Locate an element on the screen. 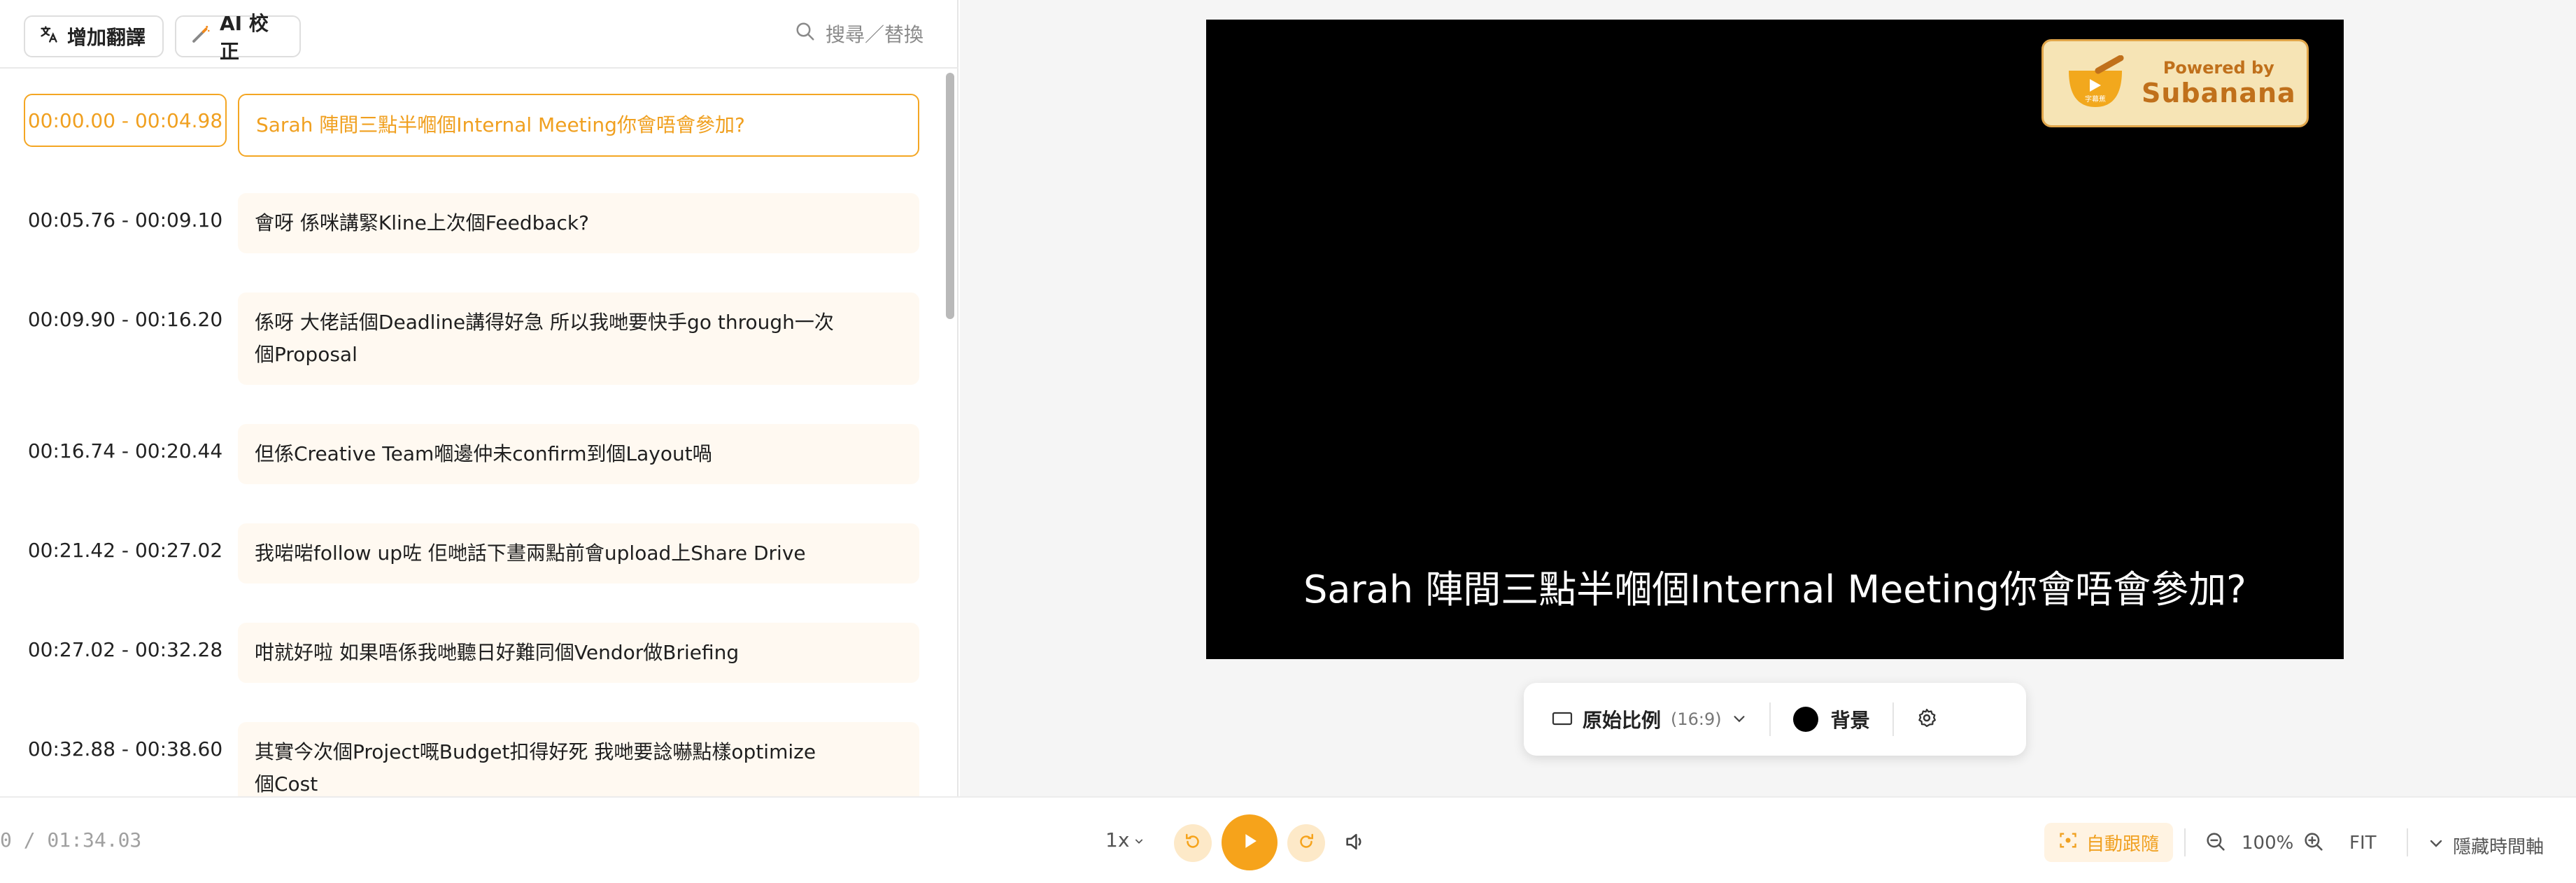  search-replace: 搜尋／替換 is located at coordinates (859, 34).